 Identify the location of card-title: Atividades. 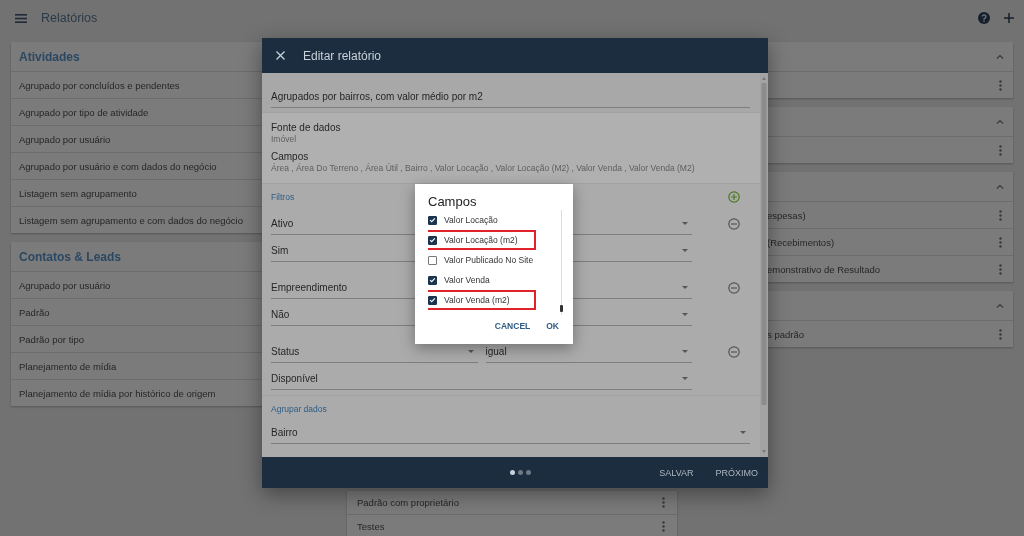
(49, 56).